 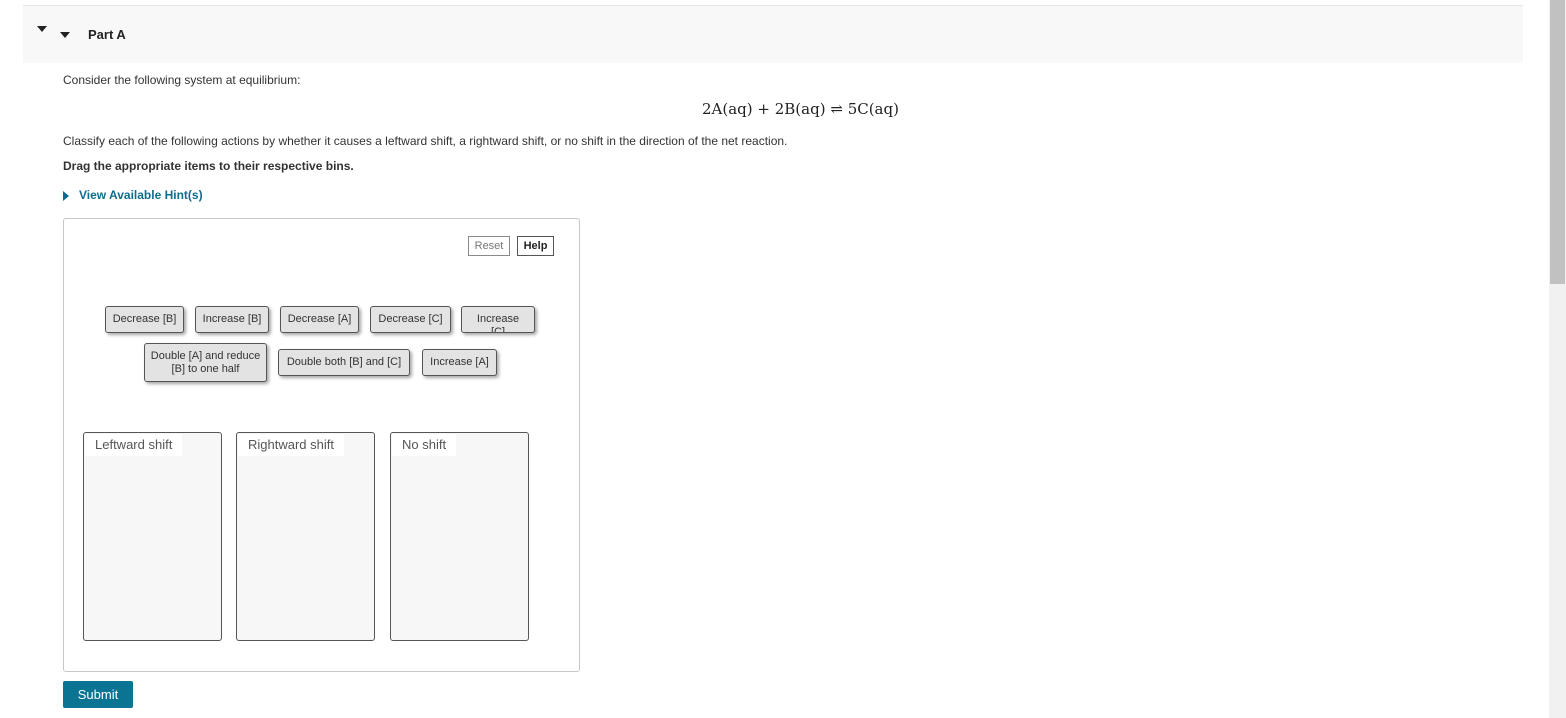 I want to click on equilibrium-arrow-icon: ⇌, so click(x=836, y=109).